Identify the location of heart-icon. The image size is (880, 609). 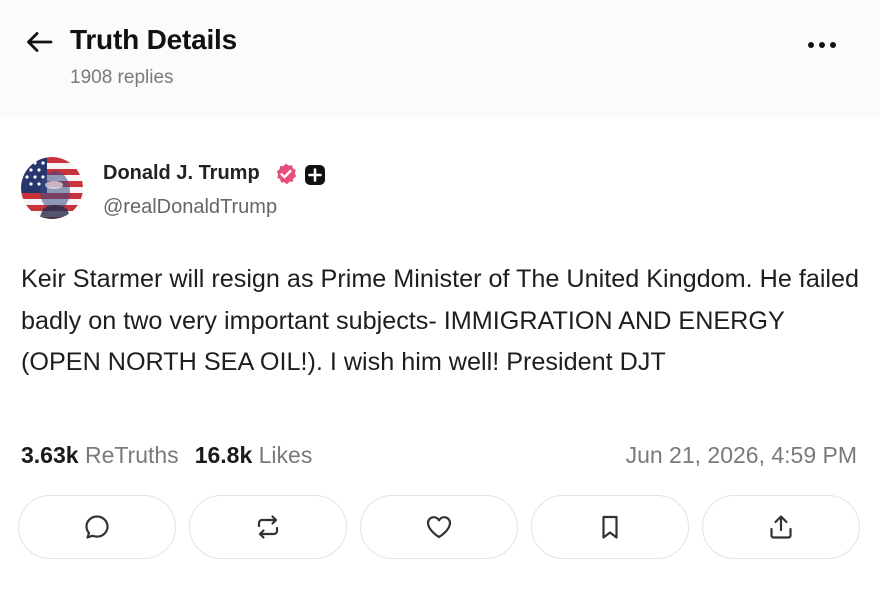
(439, 527).